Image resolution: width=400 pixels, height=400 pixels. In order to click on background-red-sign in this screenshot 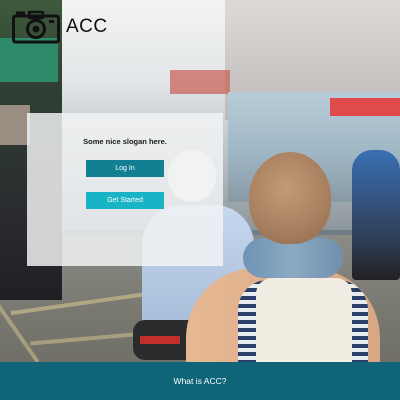, I will do `click(200, 82)`.